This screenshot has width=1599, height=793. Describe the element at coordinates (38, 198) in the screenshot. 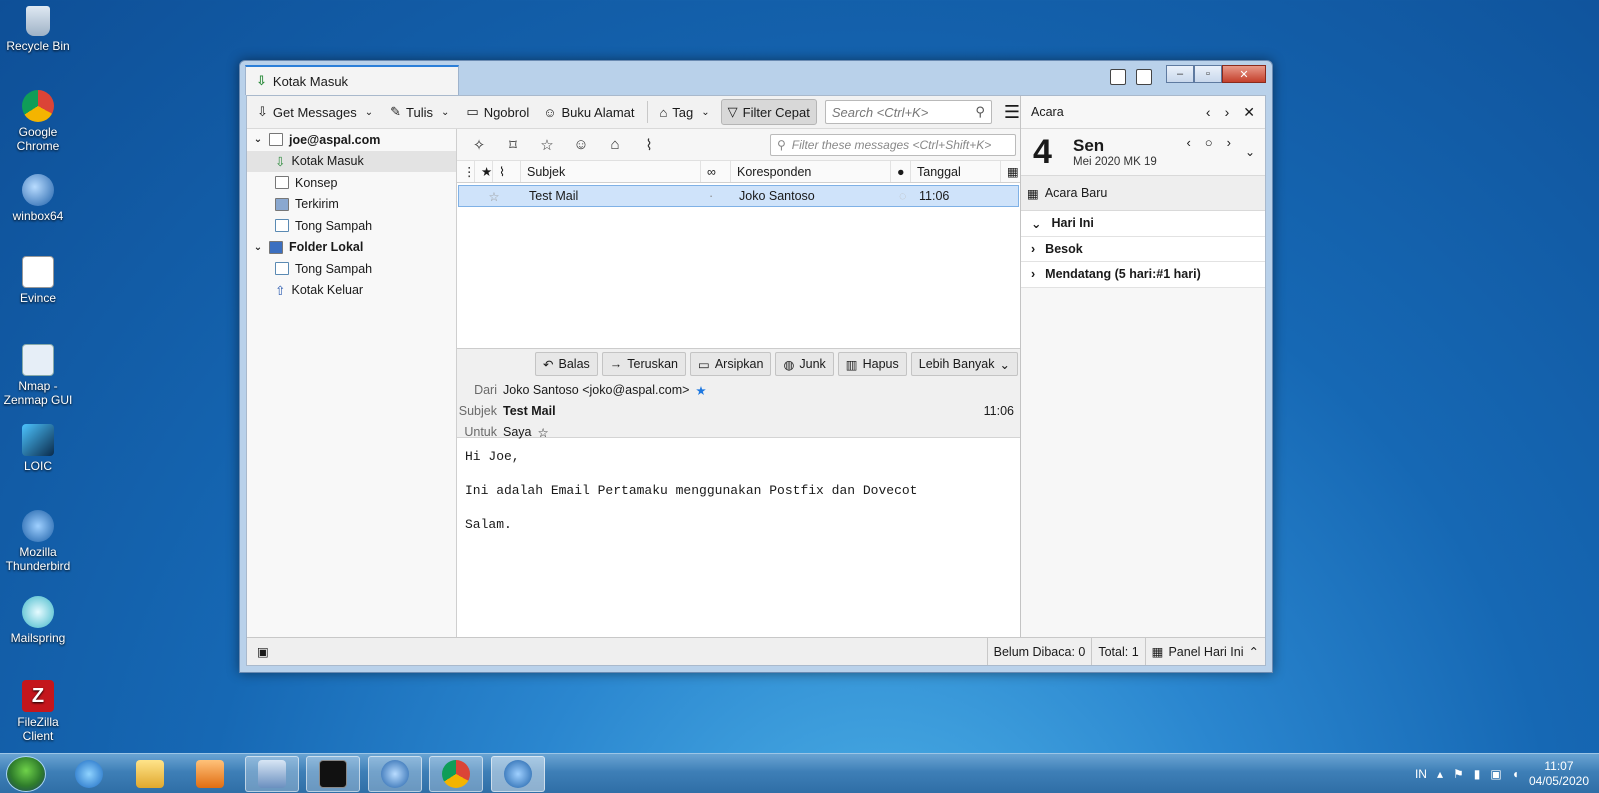

I see `desktop-icon-winbox: winbox64` at that location.